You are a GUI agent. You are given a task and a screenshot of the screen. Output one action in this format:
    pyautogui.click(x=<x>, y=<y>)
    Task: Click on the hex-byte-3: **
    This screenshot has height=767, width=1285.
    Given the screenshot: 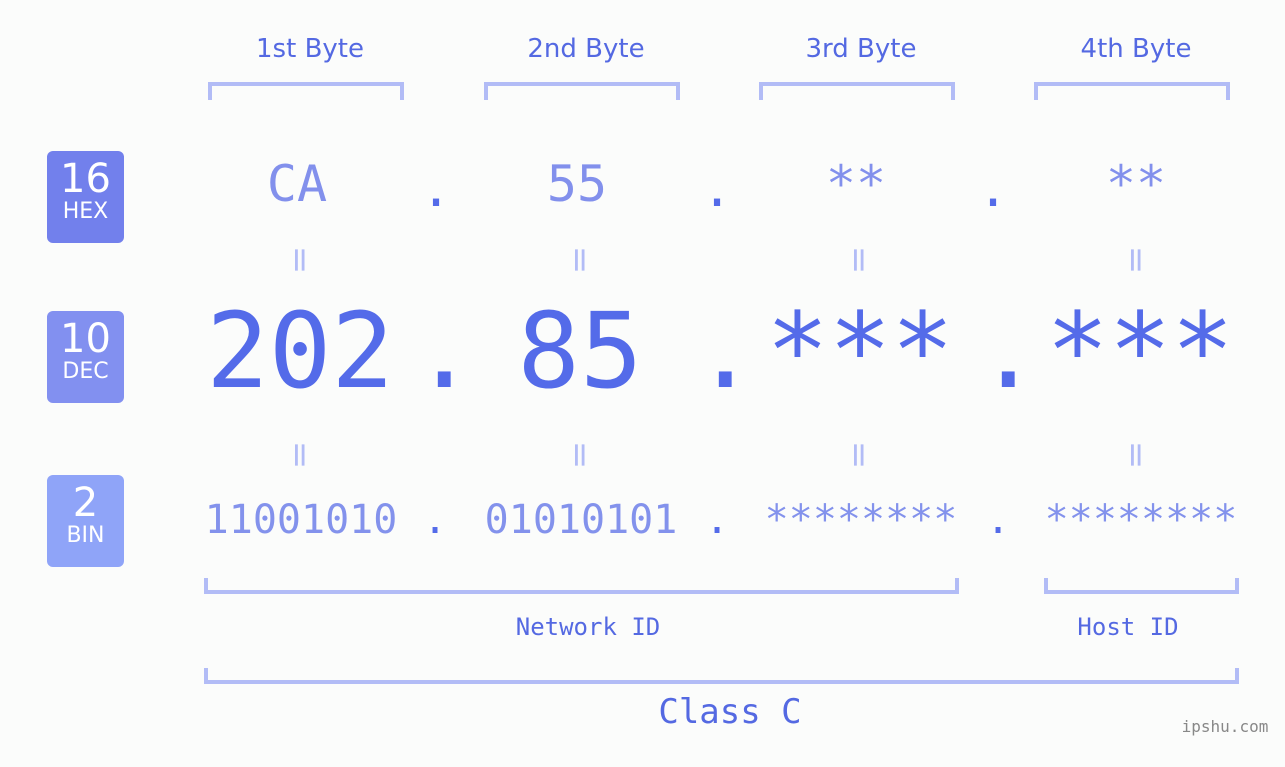 What is the action you would take?
    pyautogui.click(x=856, y=184)
    